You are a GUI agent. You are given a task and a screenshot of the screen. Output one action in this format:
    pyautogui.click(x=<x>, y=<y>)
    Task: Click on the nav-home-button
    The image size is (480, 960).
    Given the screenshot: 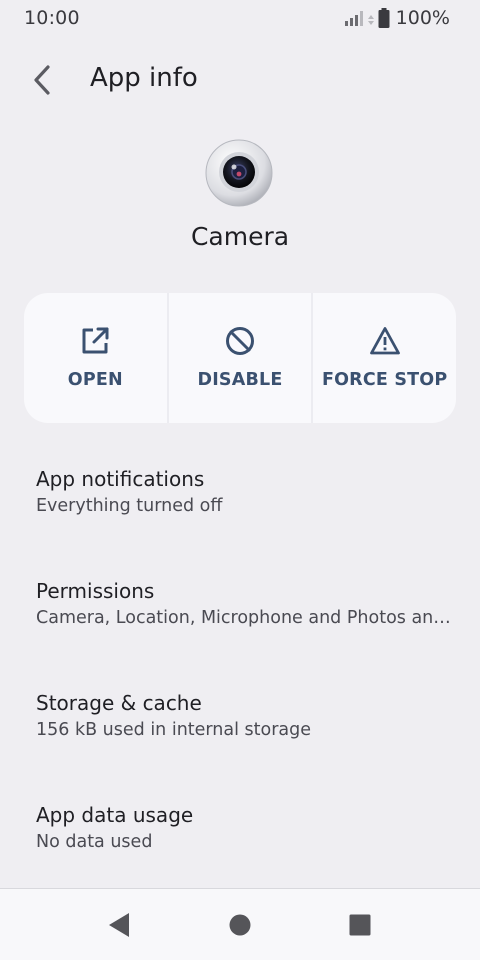 What is the action you would take?
    pyautogui.click(x=240, y=925)
    